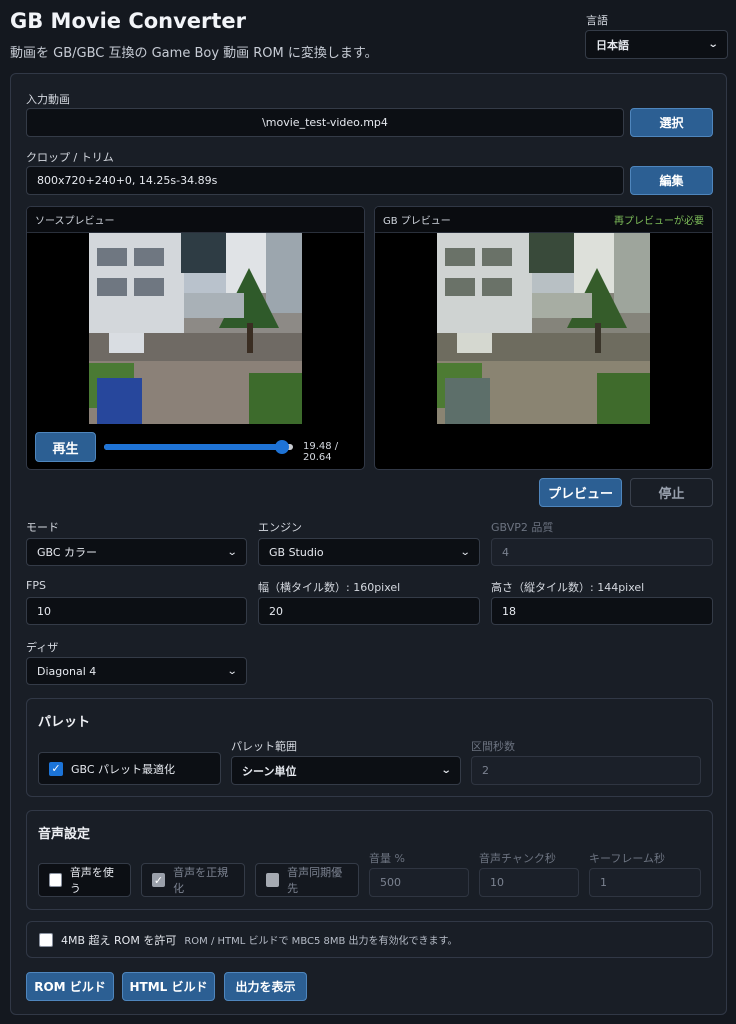 The image size is (736, 1024). I want to click on preview-button: プレビュー, so click(580, 492).